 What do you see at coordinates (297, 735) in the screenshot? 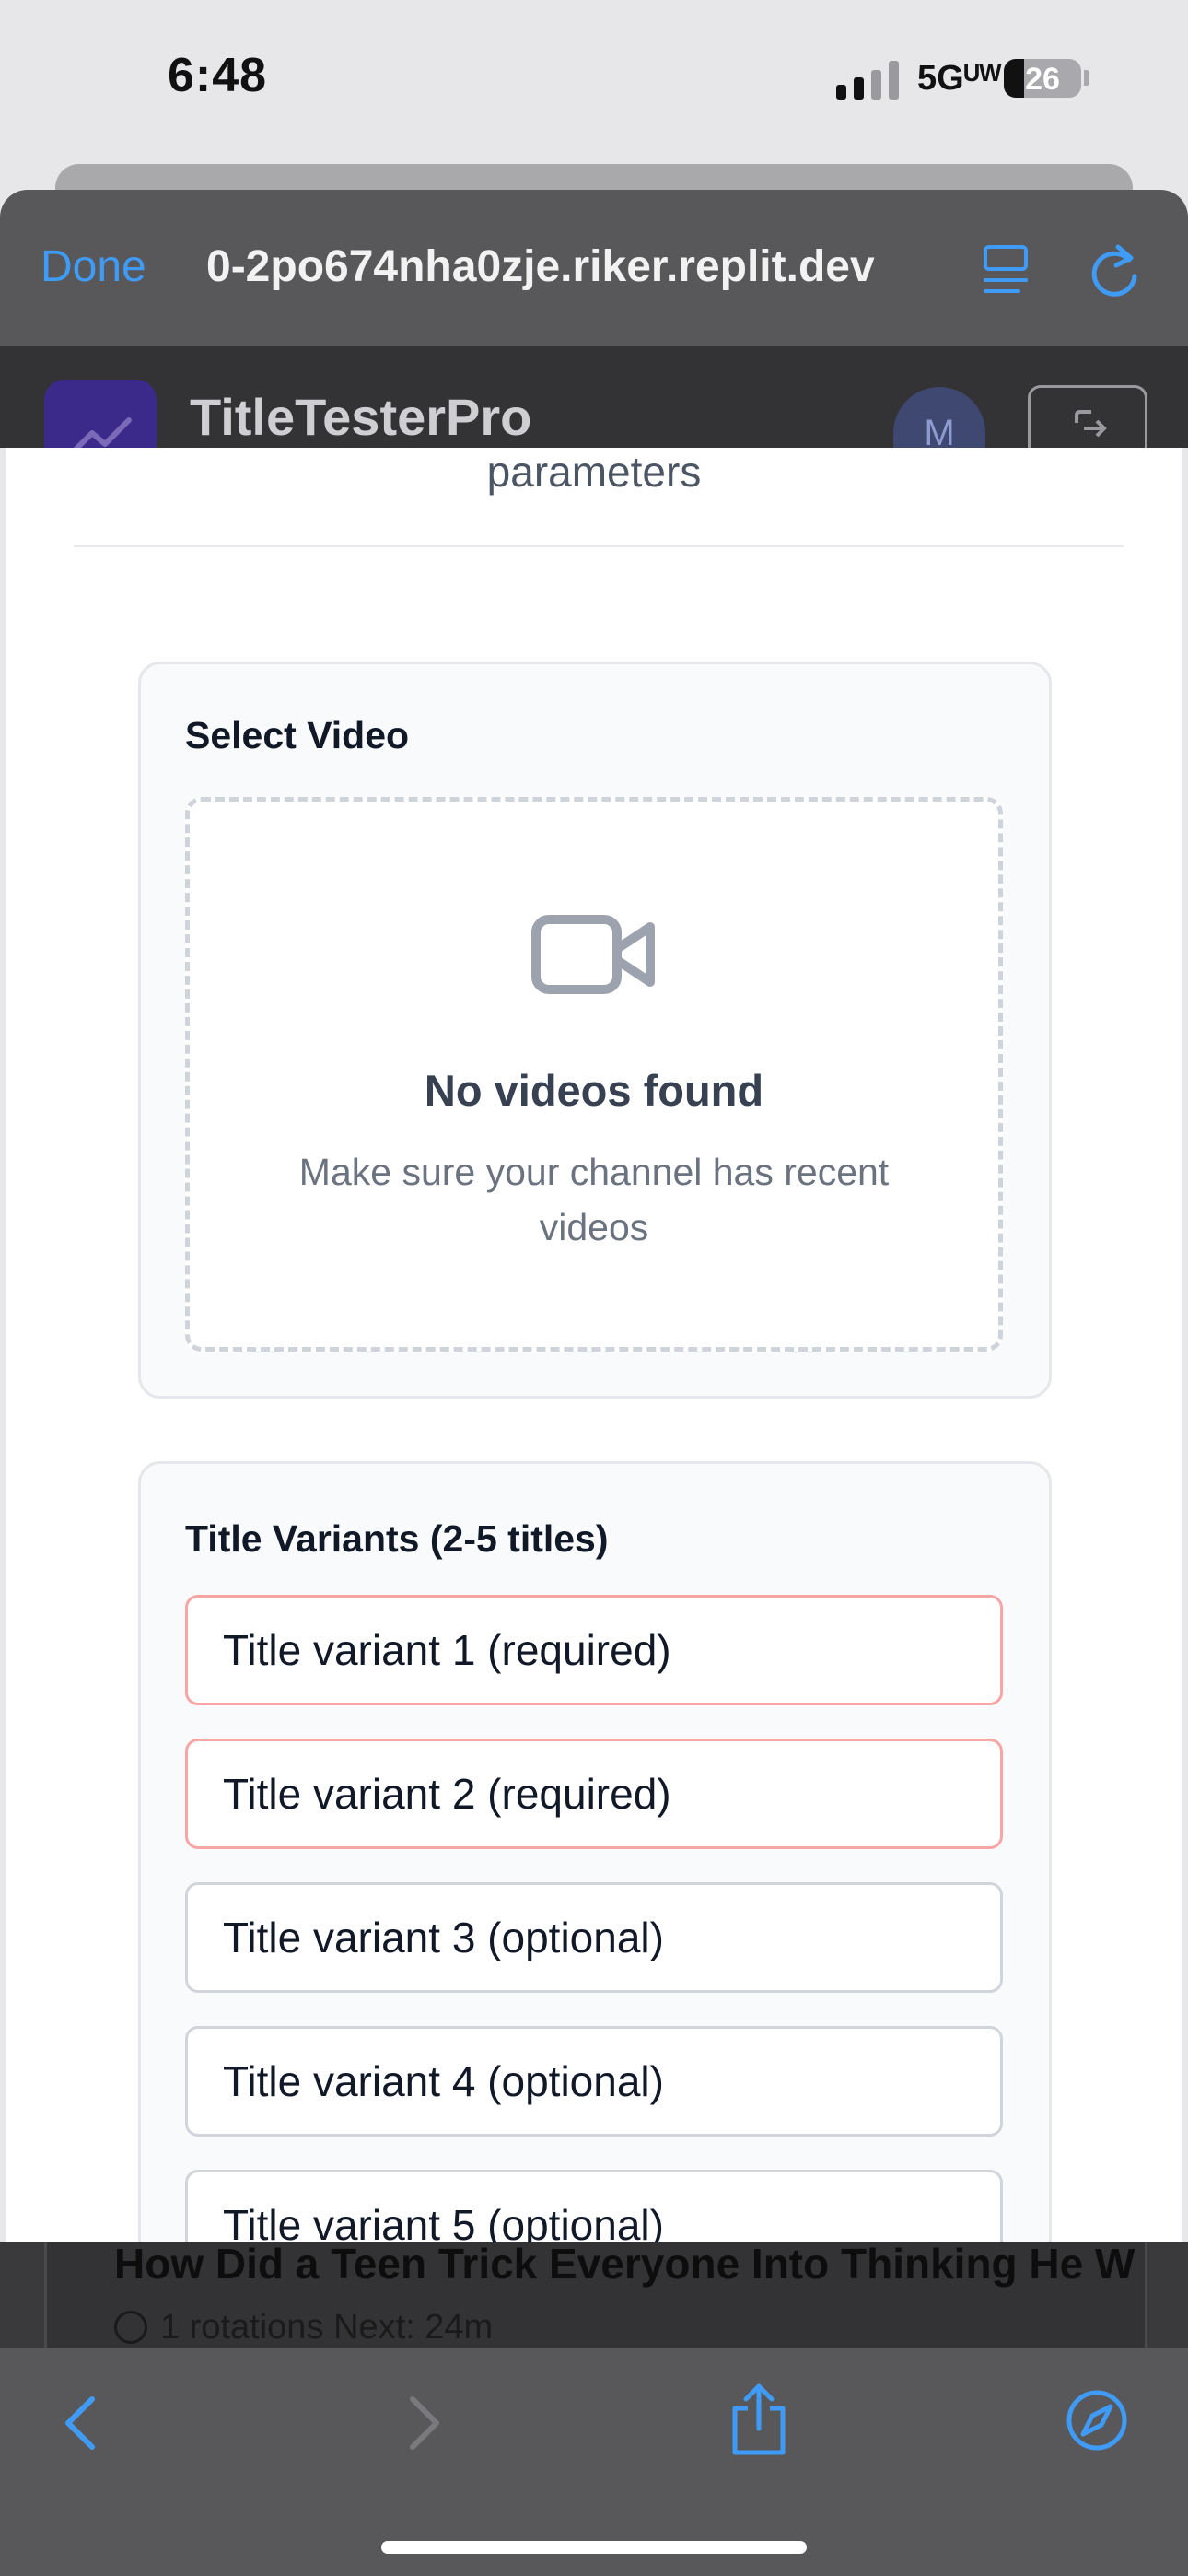
I see `select-video-label: Select Video` at bounding box center [297, 735].